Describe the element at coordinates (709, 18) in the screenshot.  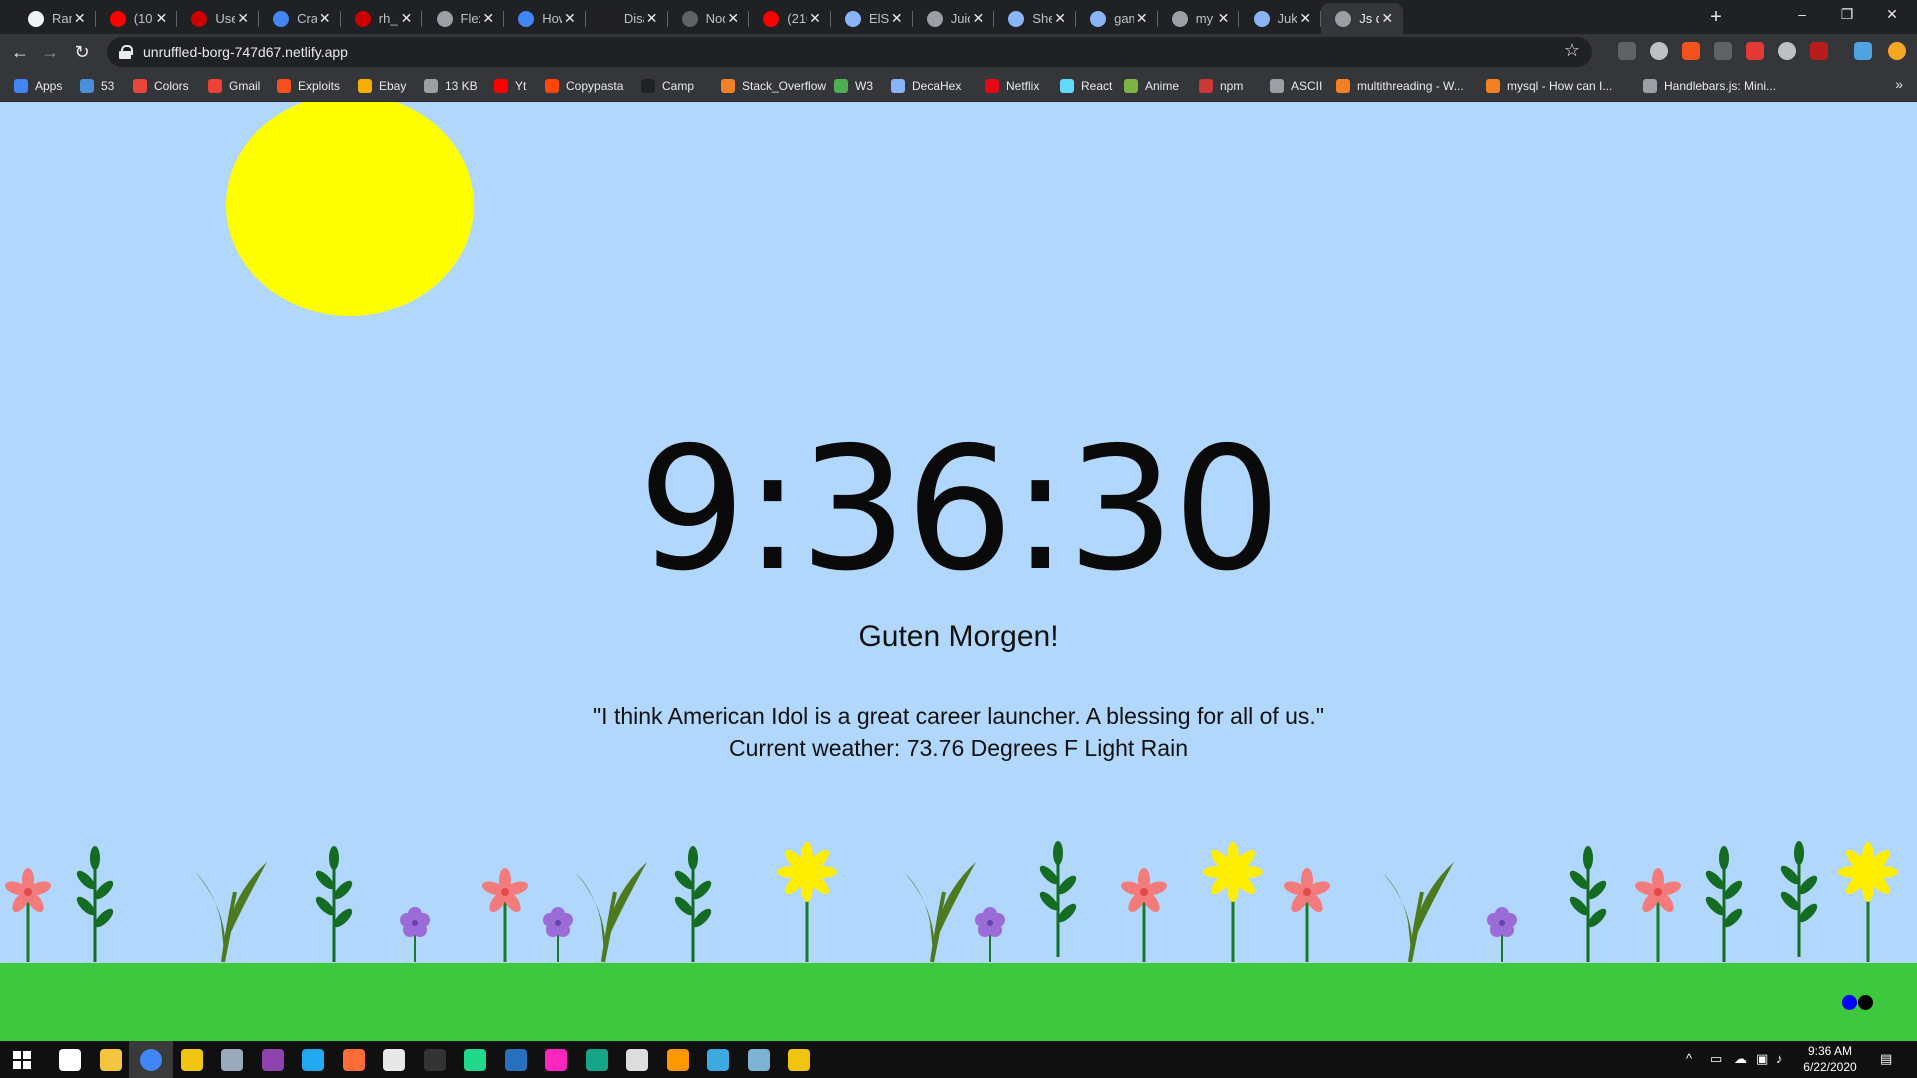
I see `tab-8: Node✕` at that location.